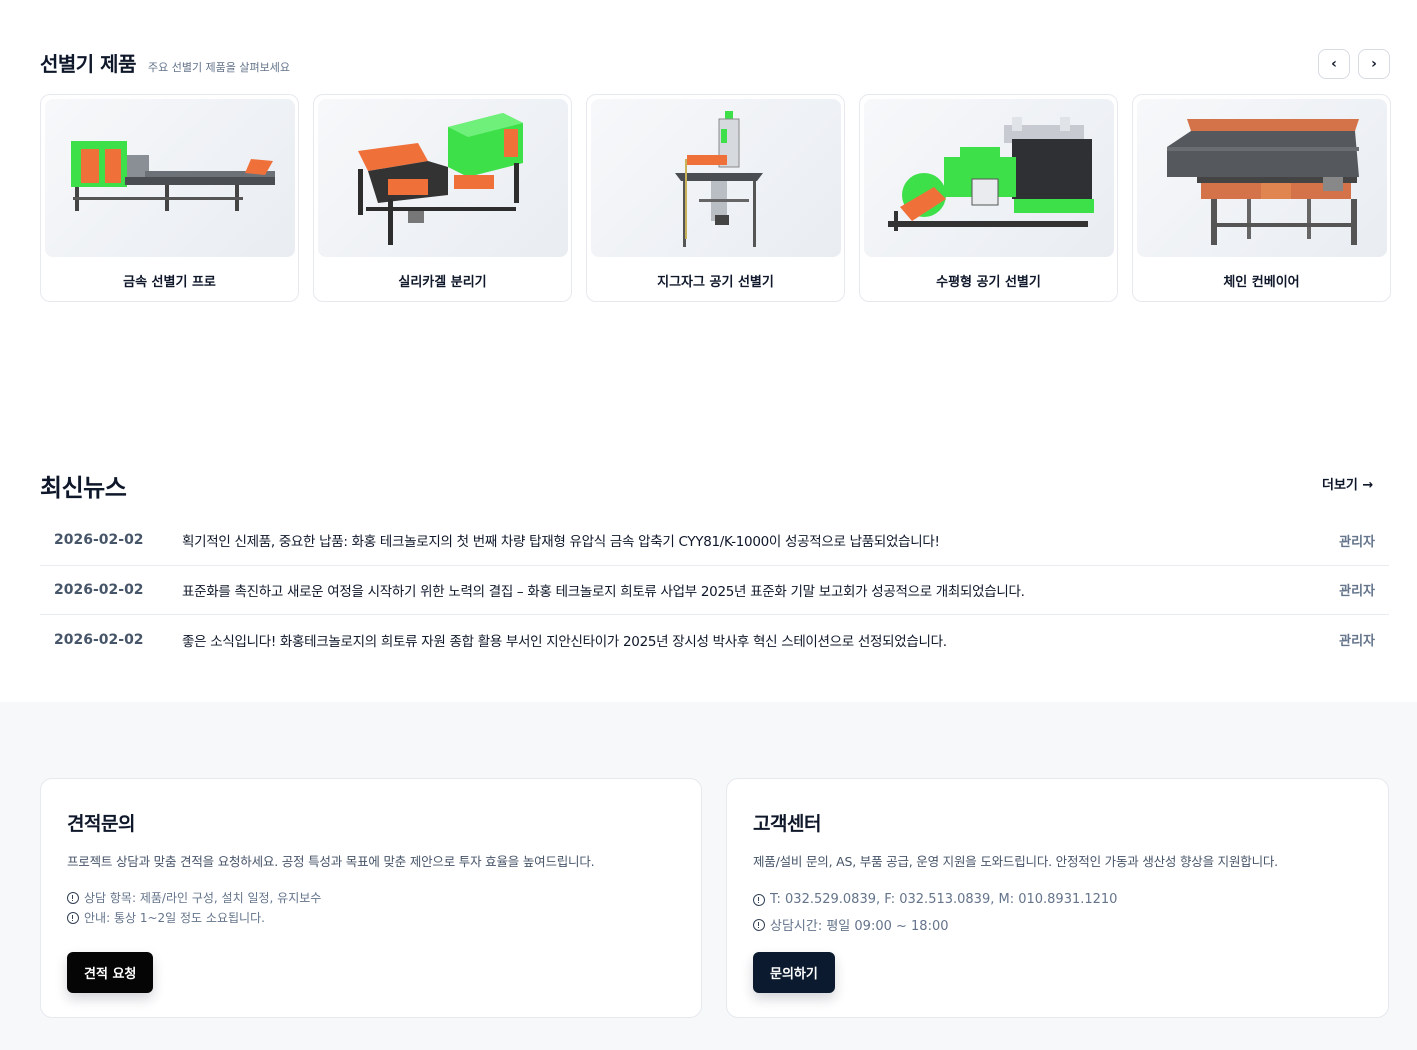 This screenshot has height=1050, width=1417. What do you see at coordinates (83, 488) in the screenshot?
I see `news-title: 최신뉴스` at bounding box center [83, 488].